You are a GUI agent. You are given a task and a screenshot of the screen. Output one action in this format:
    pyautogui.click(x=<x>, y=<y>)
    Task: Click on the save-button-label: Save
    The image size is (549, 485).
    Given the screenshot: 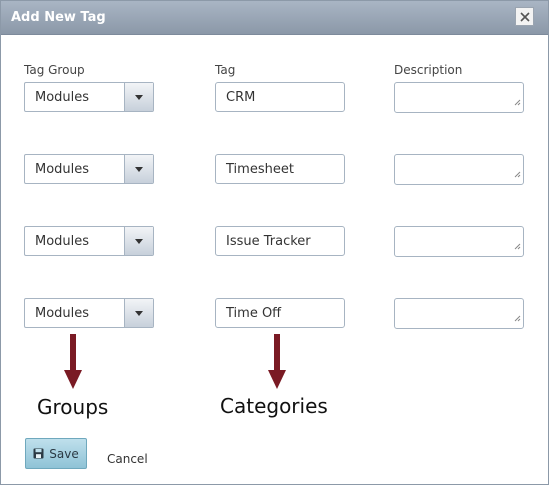 What is the action you would take?
    pyautogui.click(x=64, y=453)
    